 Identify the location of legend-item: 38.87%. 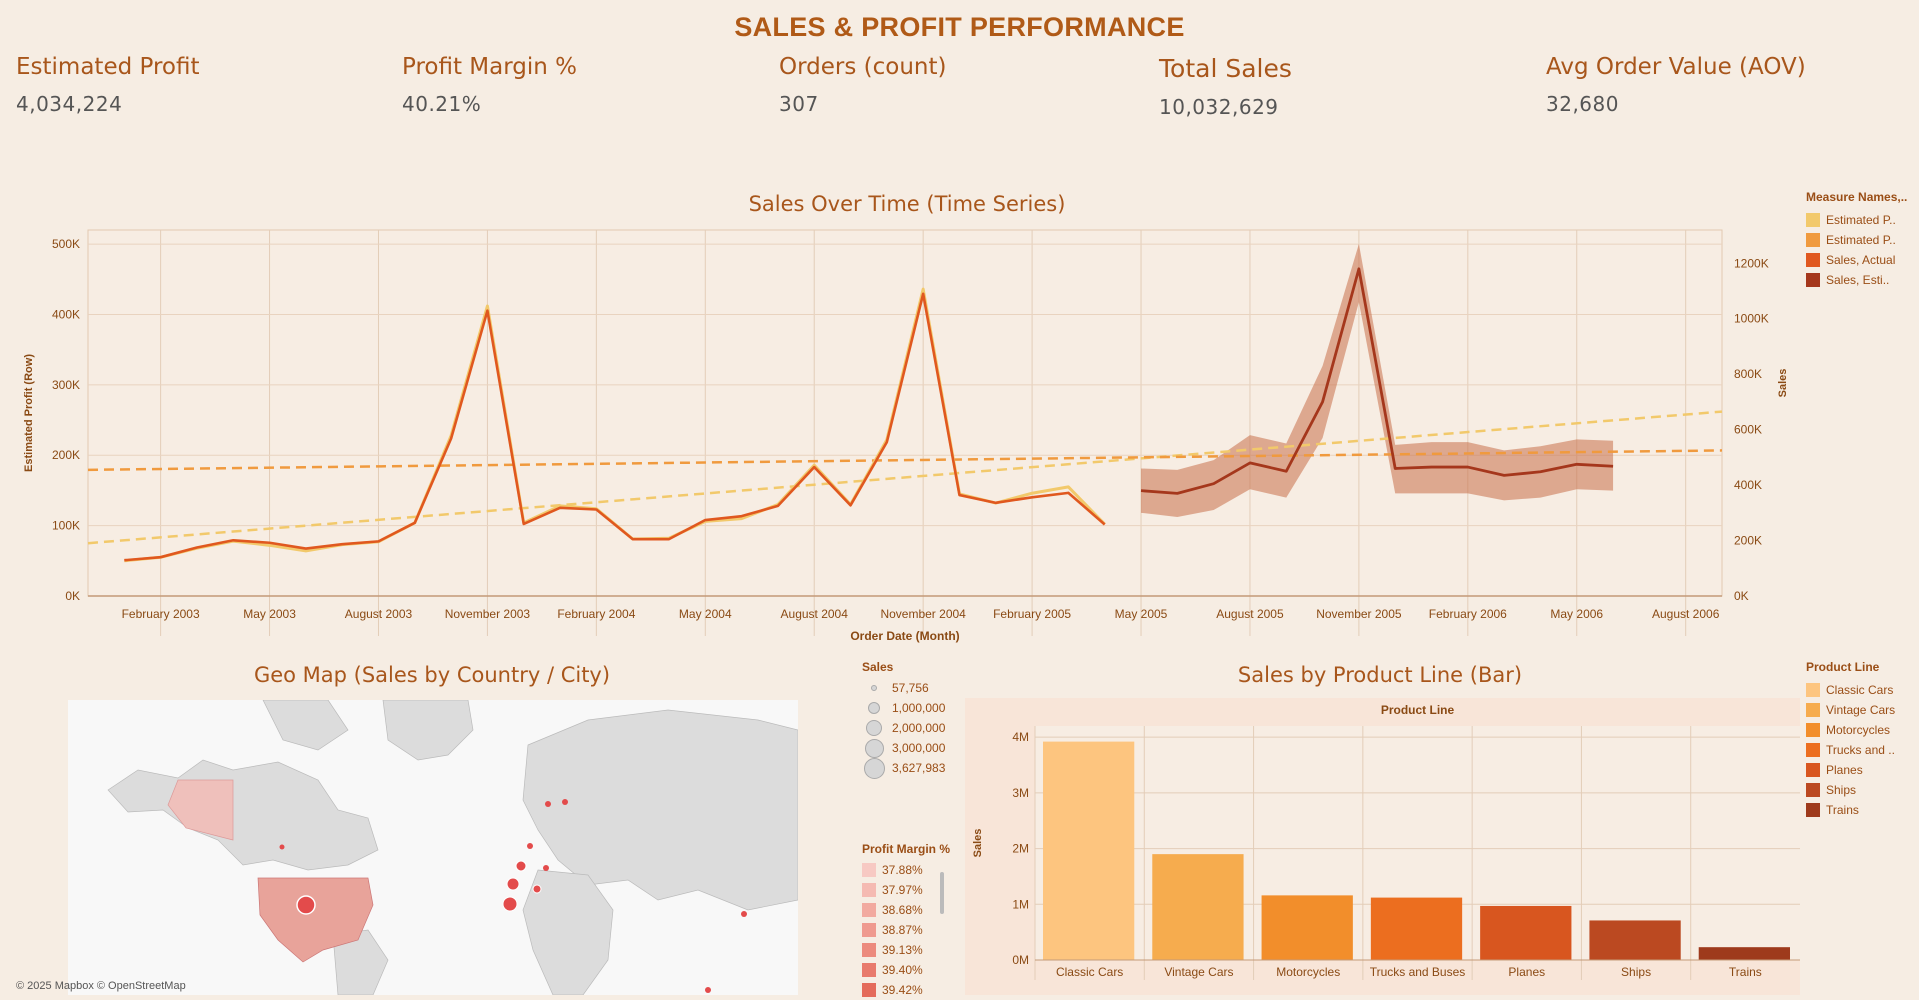
(906, 930).